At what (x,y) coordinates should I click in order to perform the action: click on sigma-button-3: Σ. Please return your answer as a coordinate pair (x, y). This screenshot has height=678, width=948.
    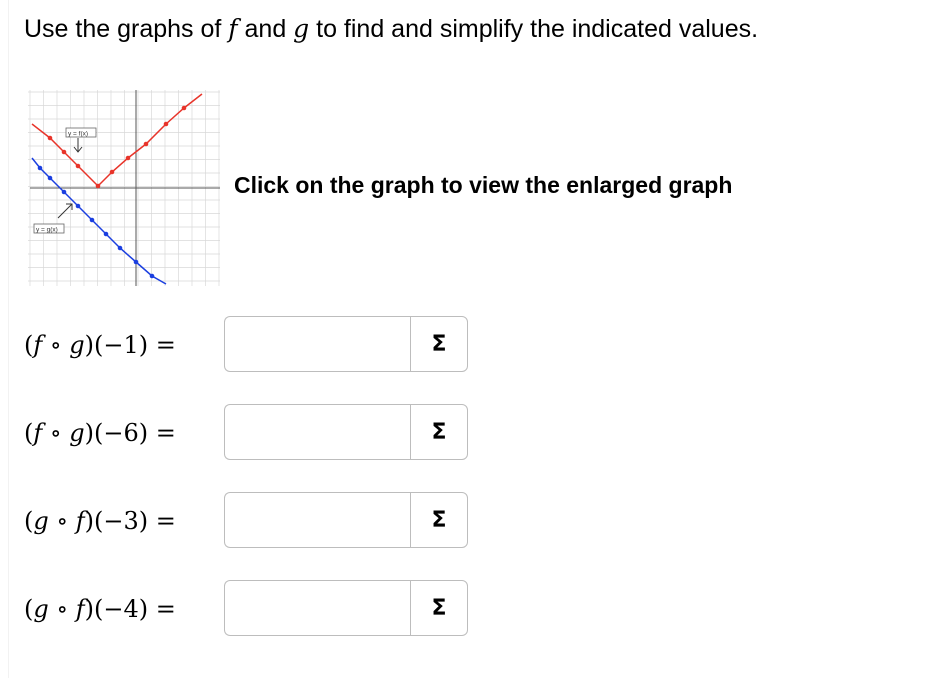
    Looking at the image, I should click on (439, 520).